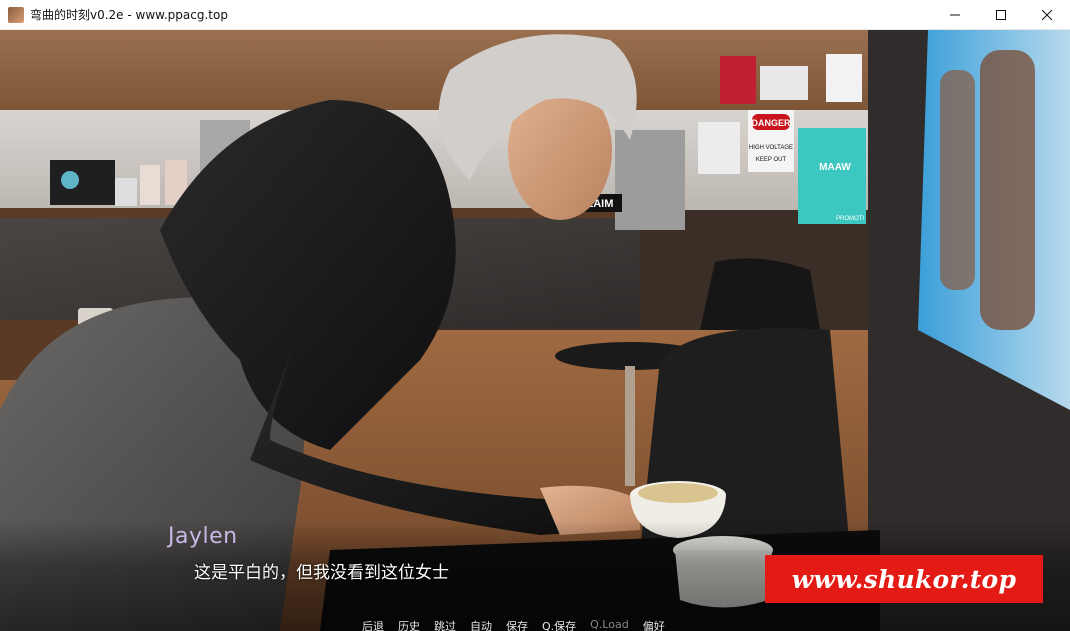 Image resolution: width=1070 pixels, height=631 pixels. I want to click on quick-menu-save: 保存, so click(517, 624).